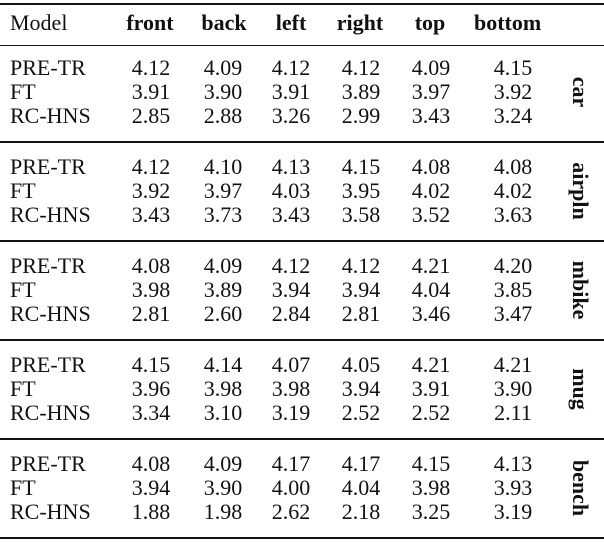 Image resolution: width=604 pixels, height=542 pixels. I want to click on category-label: mug, so click(580, 389).